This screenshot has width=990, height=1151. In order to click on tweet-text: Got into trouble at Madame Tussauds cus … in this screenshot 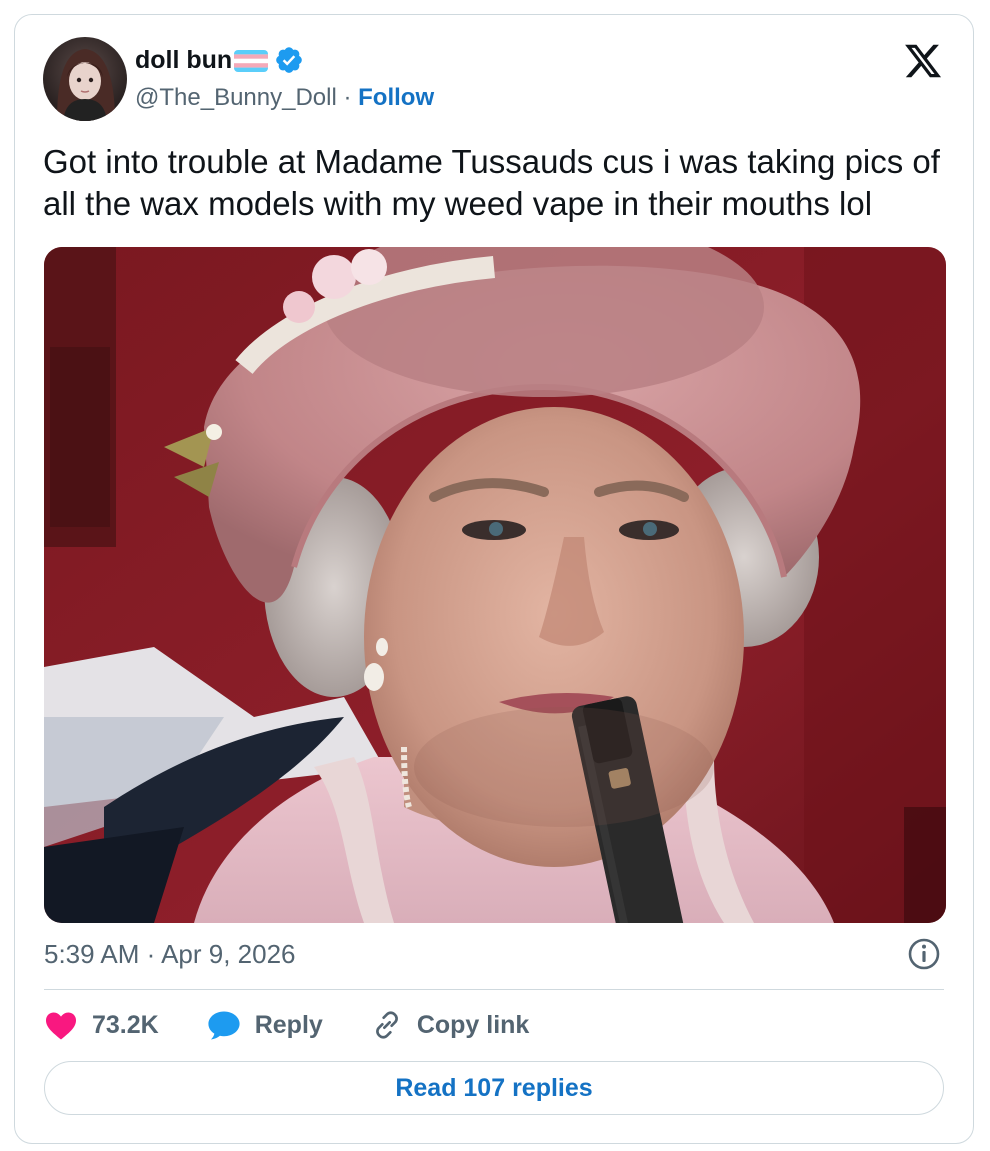, I will do `click(491, 182)`.